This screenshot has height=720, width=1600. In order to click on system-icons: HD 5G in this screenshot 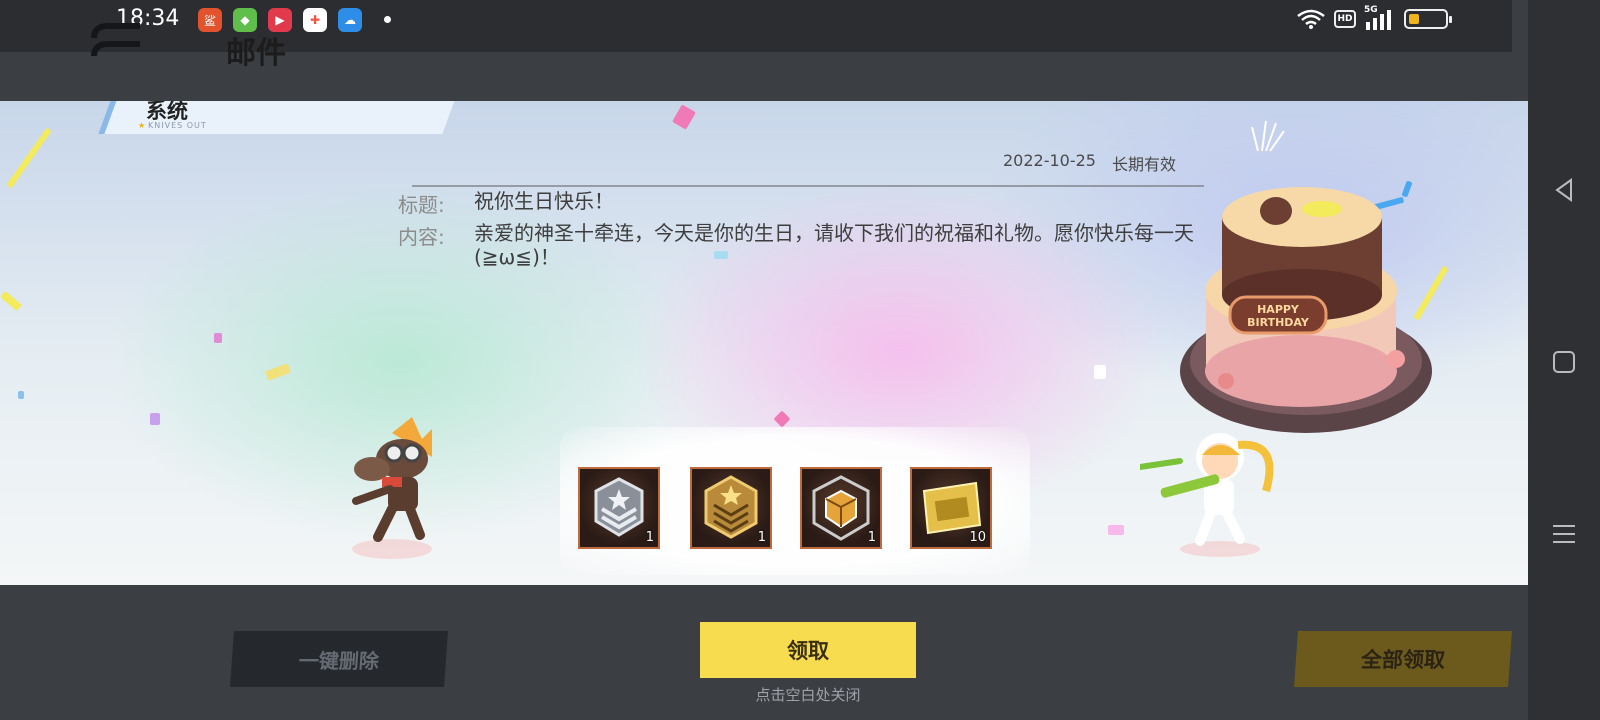, I will do `click(1374, 17)`.